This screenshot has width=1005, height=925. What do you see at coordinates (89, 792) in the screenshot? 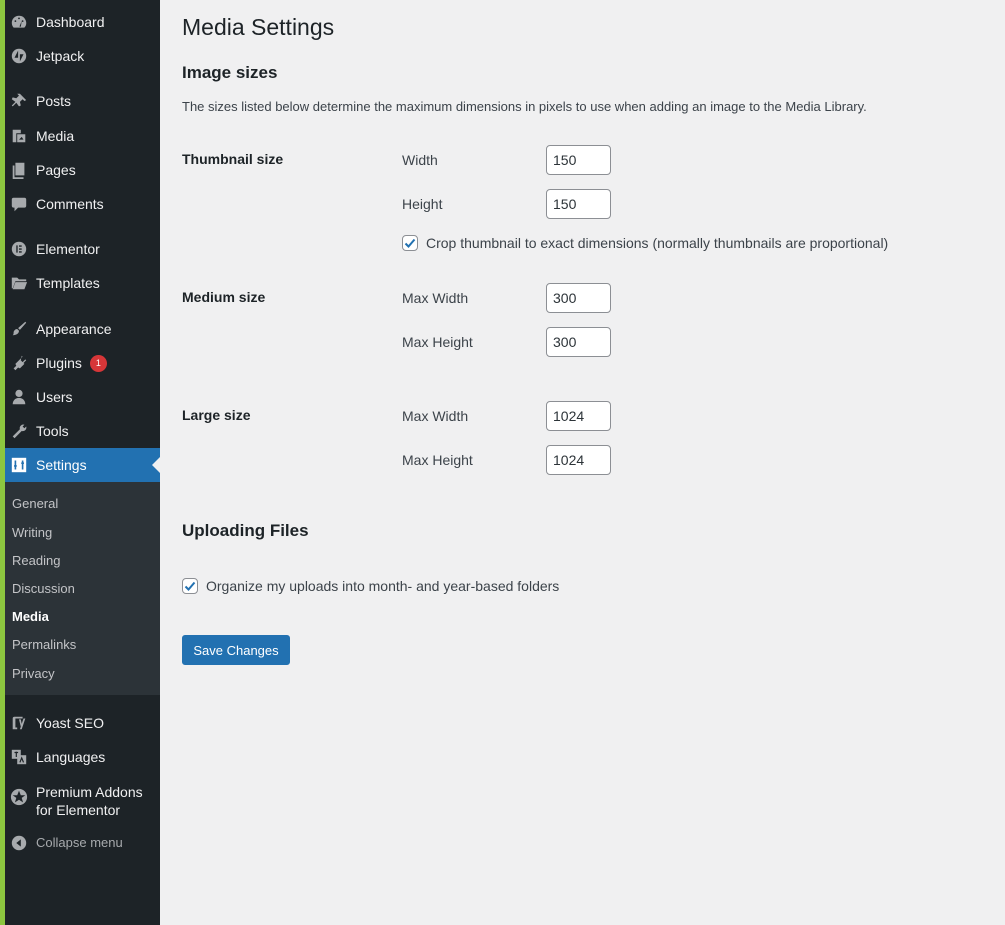
I see `sidebar-item-label: Premium Addons` at bounding box center [89, 792].